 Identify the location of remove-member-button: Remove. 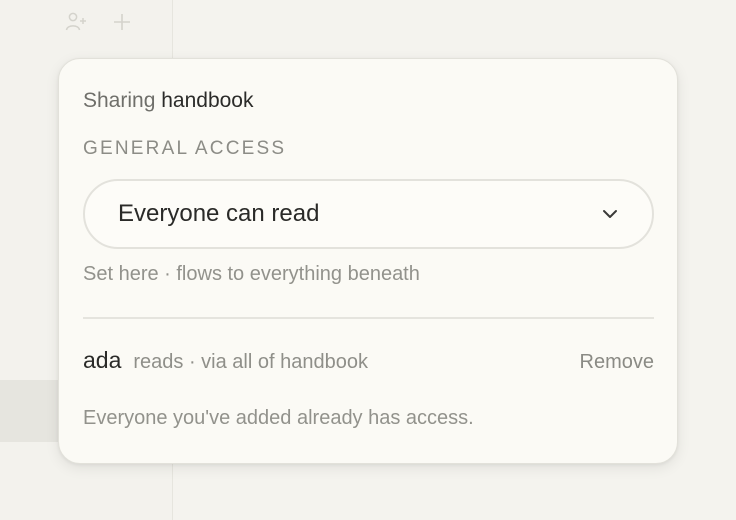
(617, 362).